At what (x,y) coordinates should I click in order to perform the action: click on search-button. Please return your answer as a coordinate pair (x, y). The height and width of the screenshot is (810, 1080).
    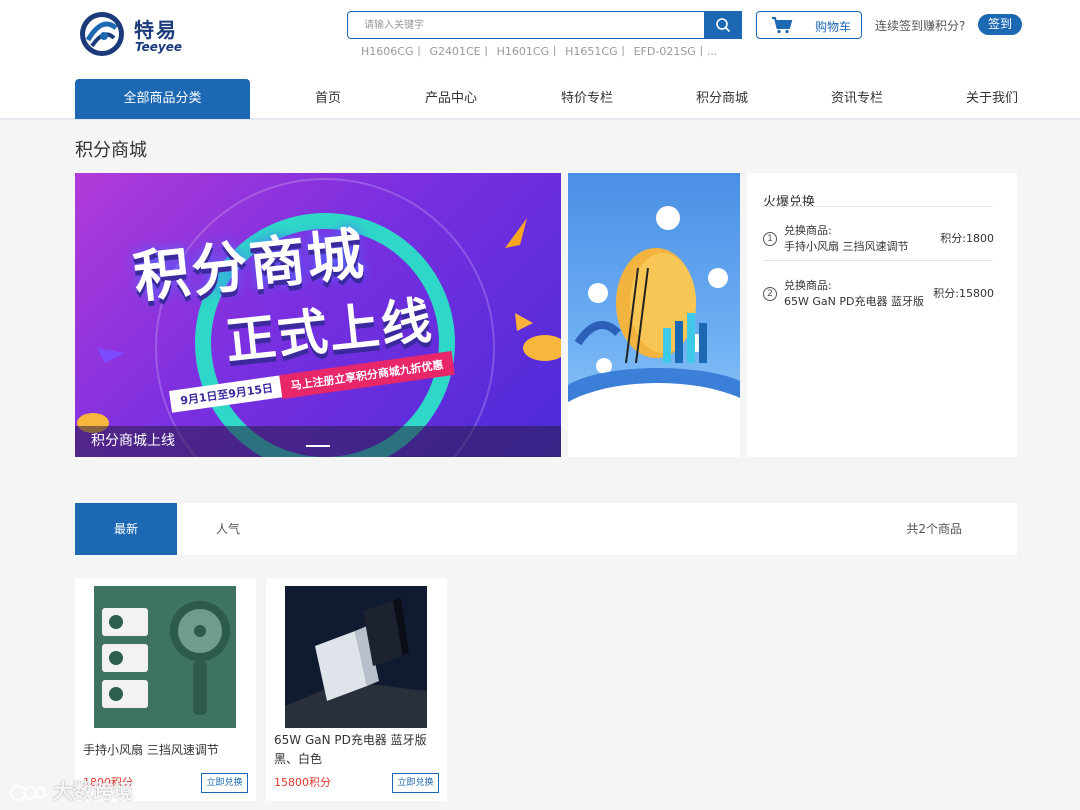
    Looking at the image, I should click on (723, 25).